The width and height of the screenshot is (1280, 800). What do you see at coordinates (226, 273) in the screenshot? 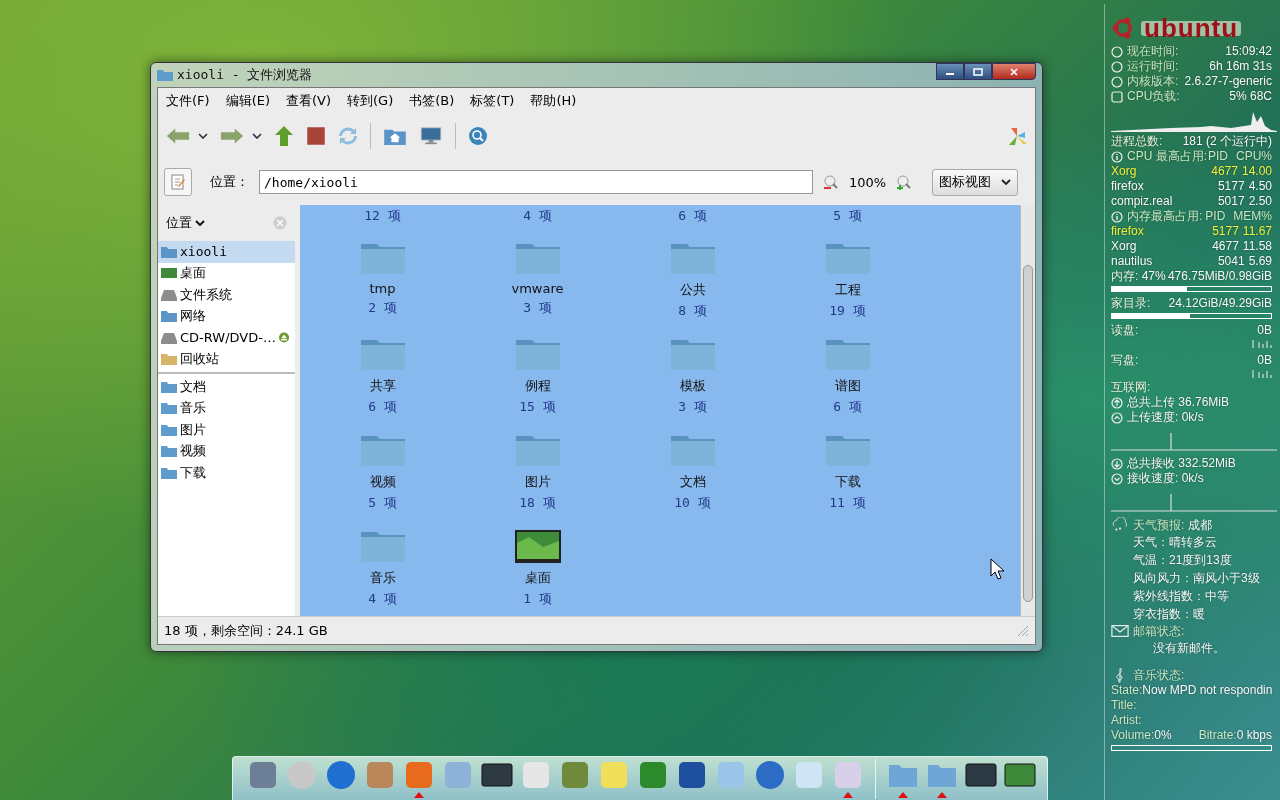
I see `sidebar-item: 桌面` at bounding box center [226, 273].